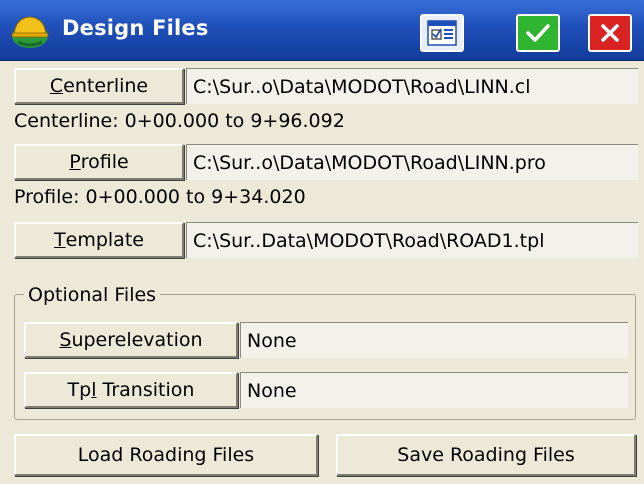 Image resolution: width=644 pixels, height=484 pixels. I want to click on superelevation-value: None, so click(434, 340).